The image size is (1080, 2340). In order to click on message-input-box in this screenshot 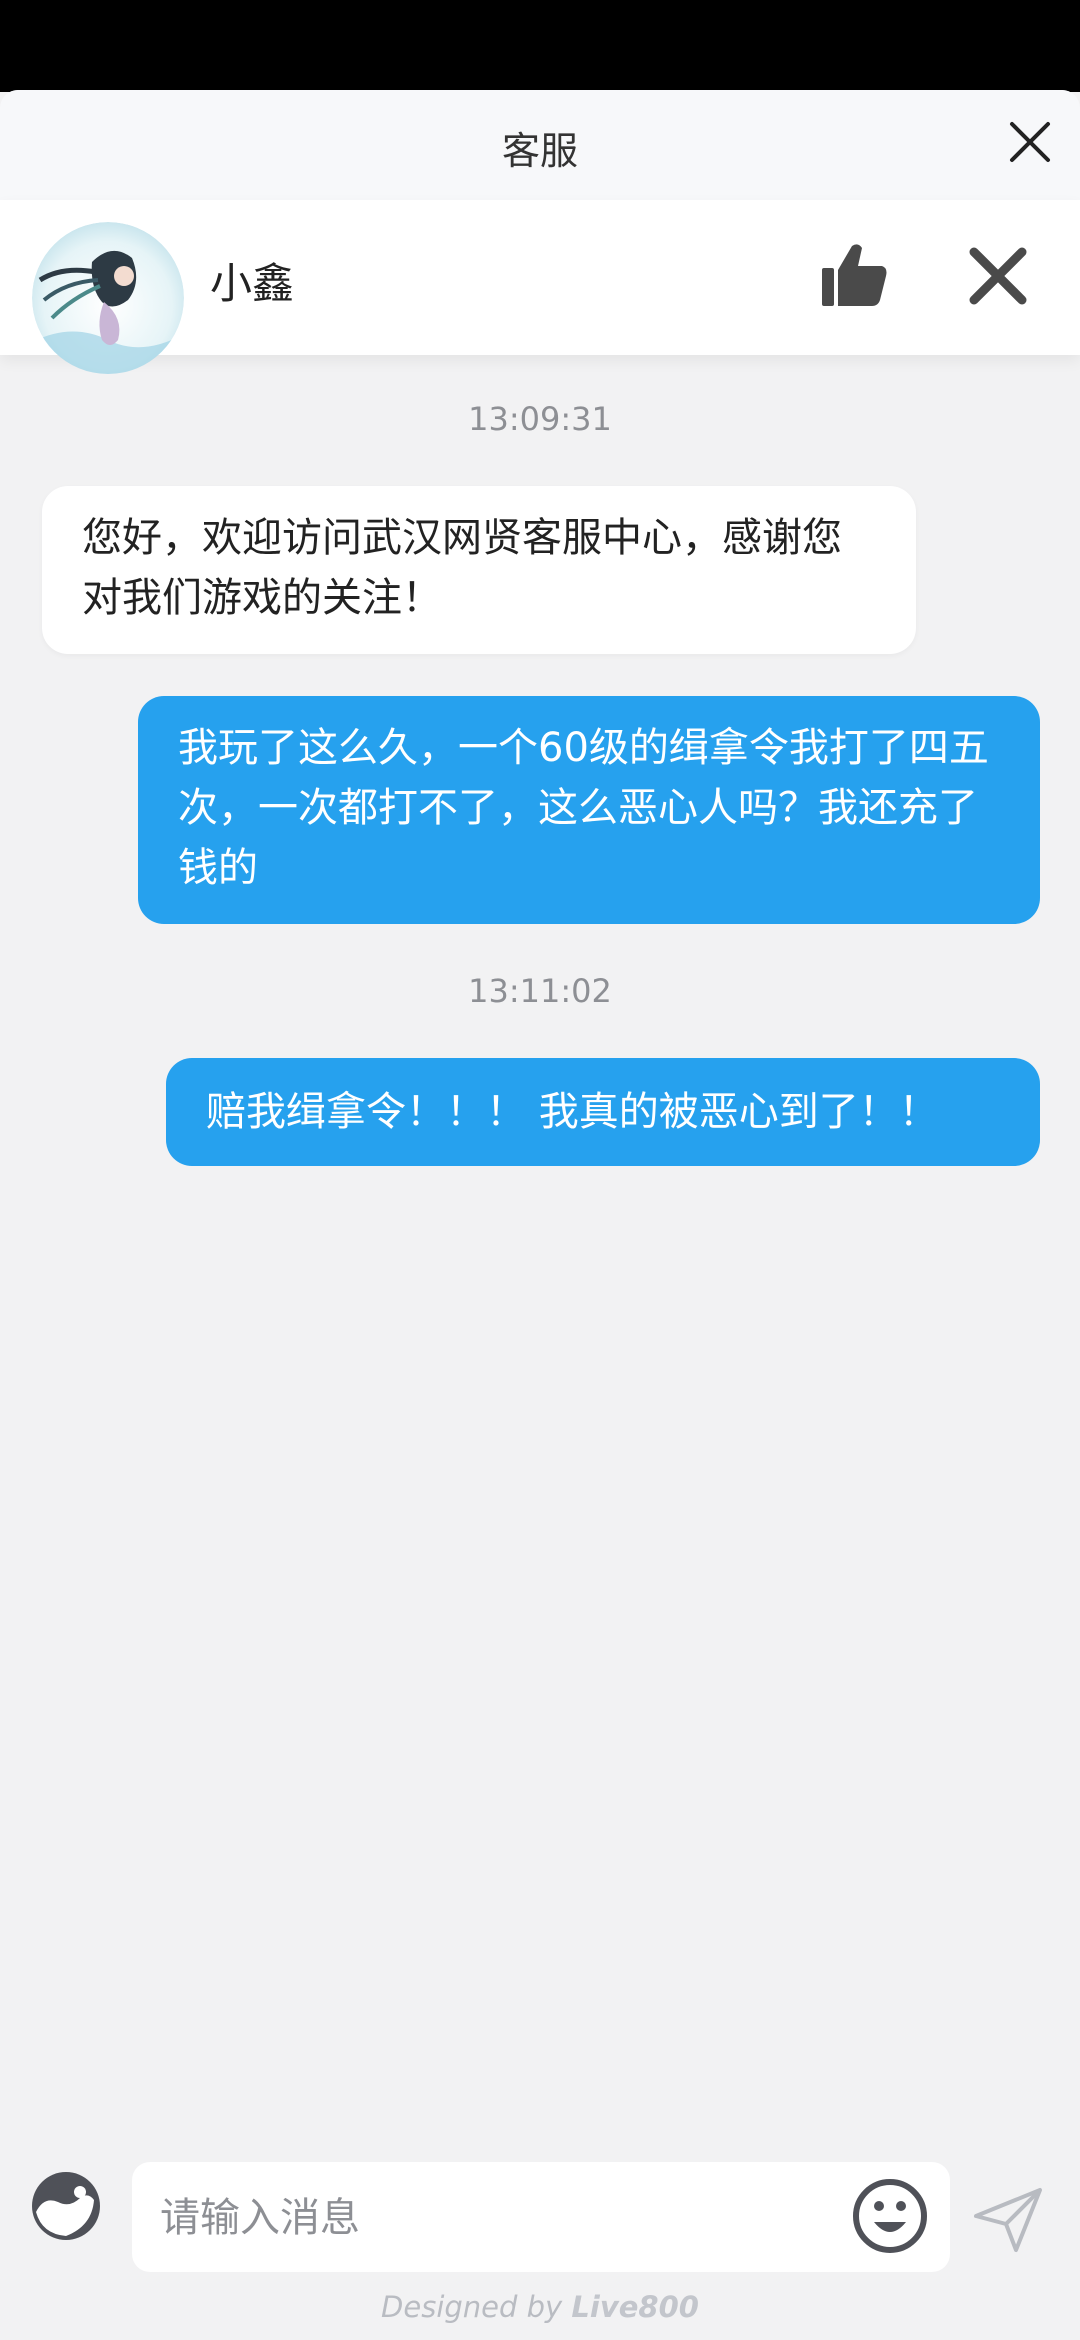, I will do `click(541, 2218)`.